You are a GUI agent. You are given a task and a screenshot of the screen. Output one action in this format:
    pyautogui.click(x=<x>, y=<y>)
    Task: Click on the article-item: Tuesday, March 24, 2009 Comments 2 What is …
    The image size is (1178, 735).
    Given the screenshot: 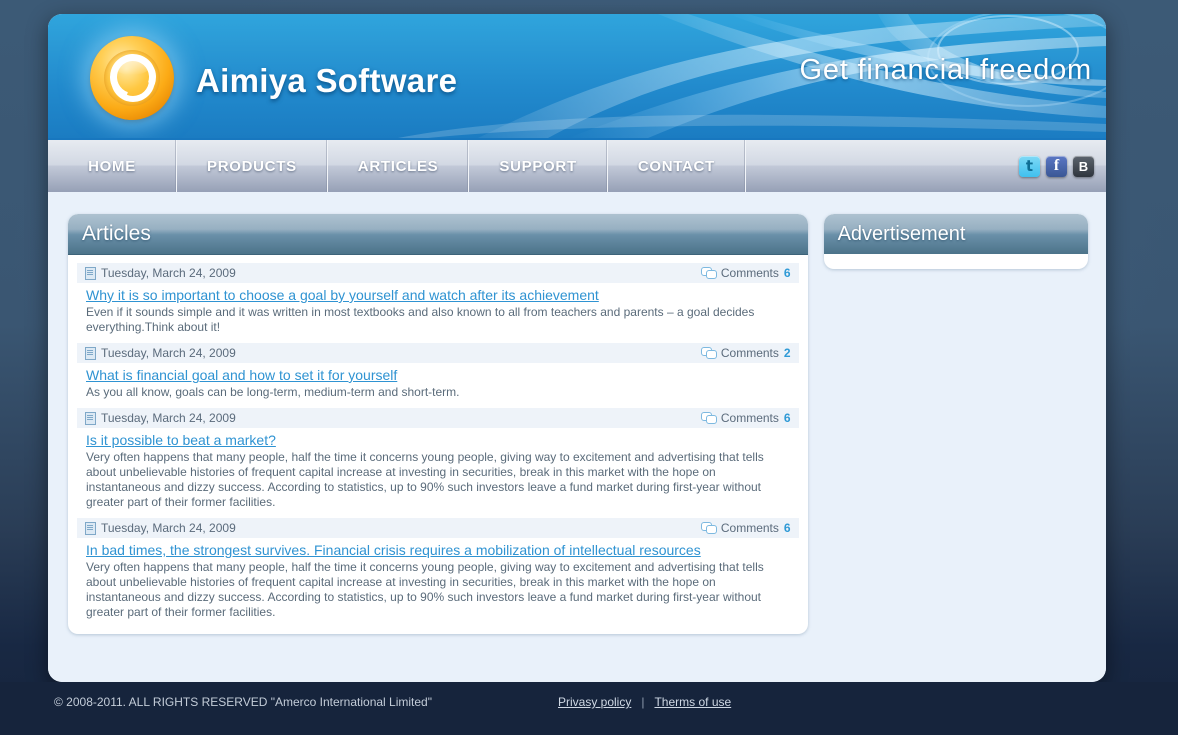 What is the action you would take?
    pyautogui.click(x=438, y=371)
    